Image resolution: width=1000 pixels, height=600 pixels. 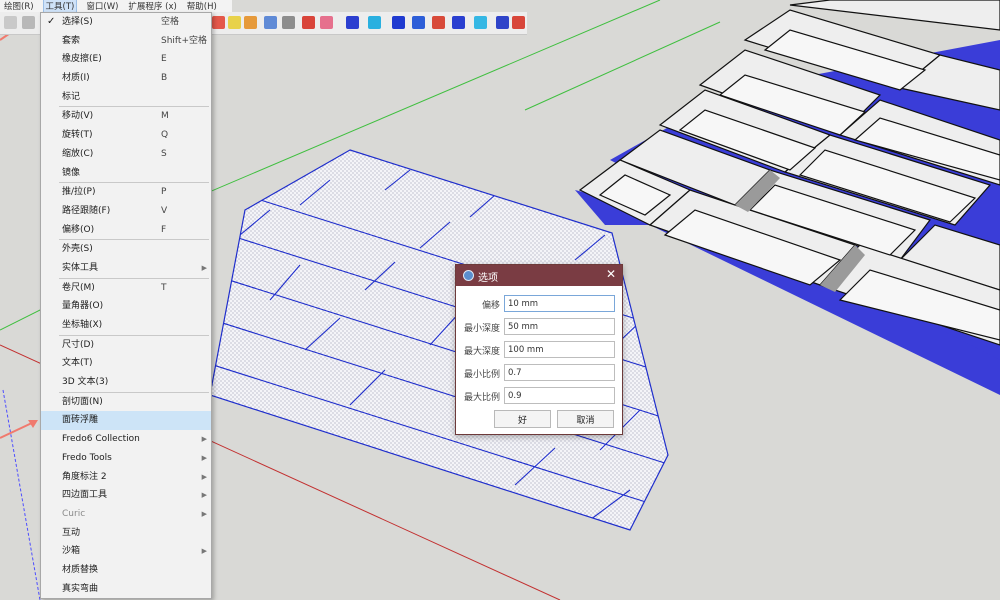 I want to click on options-dialog: 选项 ✕ 偏移最小深度最大深度最小比例最大比例 好 取消, so click(x=539, y=349).